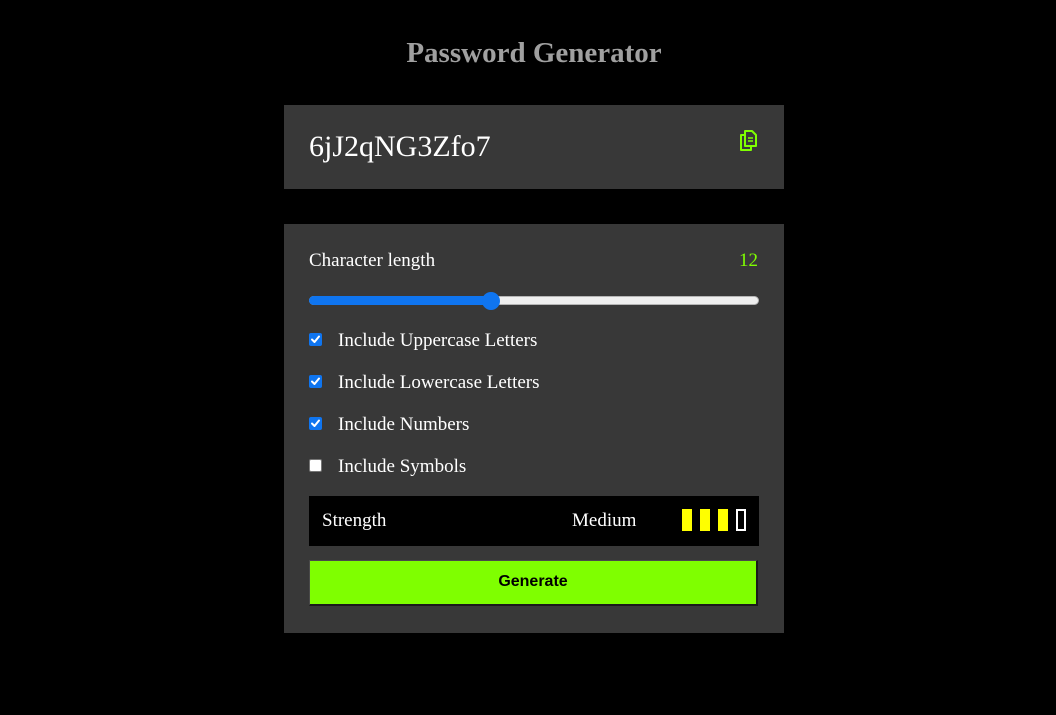 The width and height of the screenshot is (1056, 715). Describe the element at coordinates (400, 300) in the screenshot. I see `slider-fill` at that location.